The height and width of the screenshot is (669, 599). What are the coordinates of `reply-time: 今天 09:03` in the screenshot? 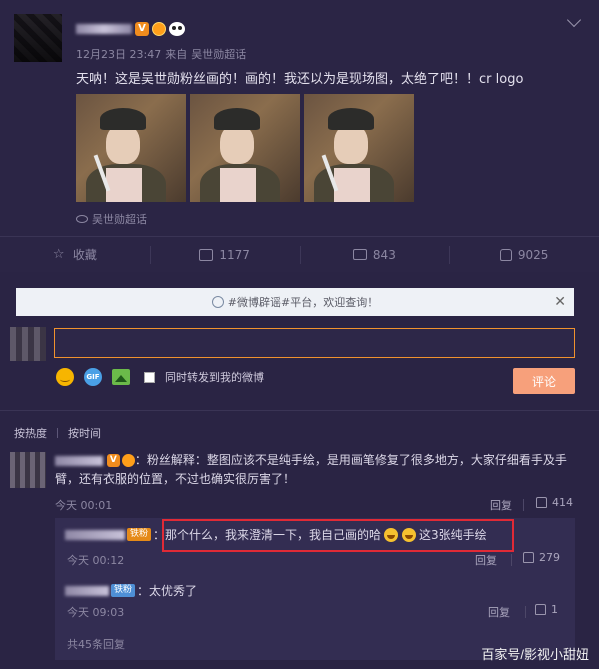 It's located at (96, 612).